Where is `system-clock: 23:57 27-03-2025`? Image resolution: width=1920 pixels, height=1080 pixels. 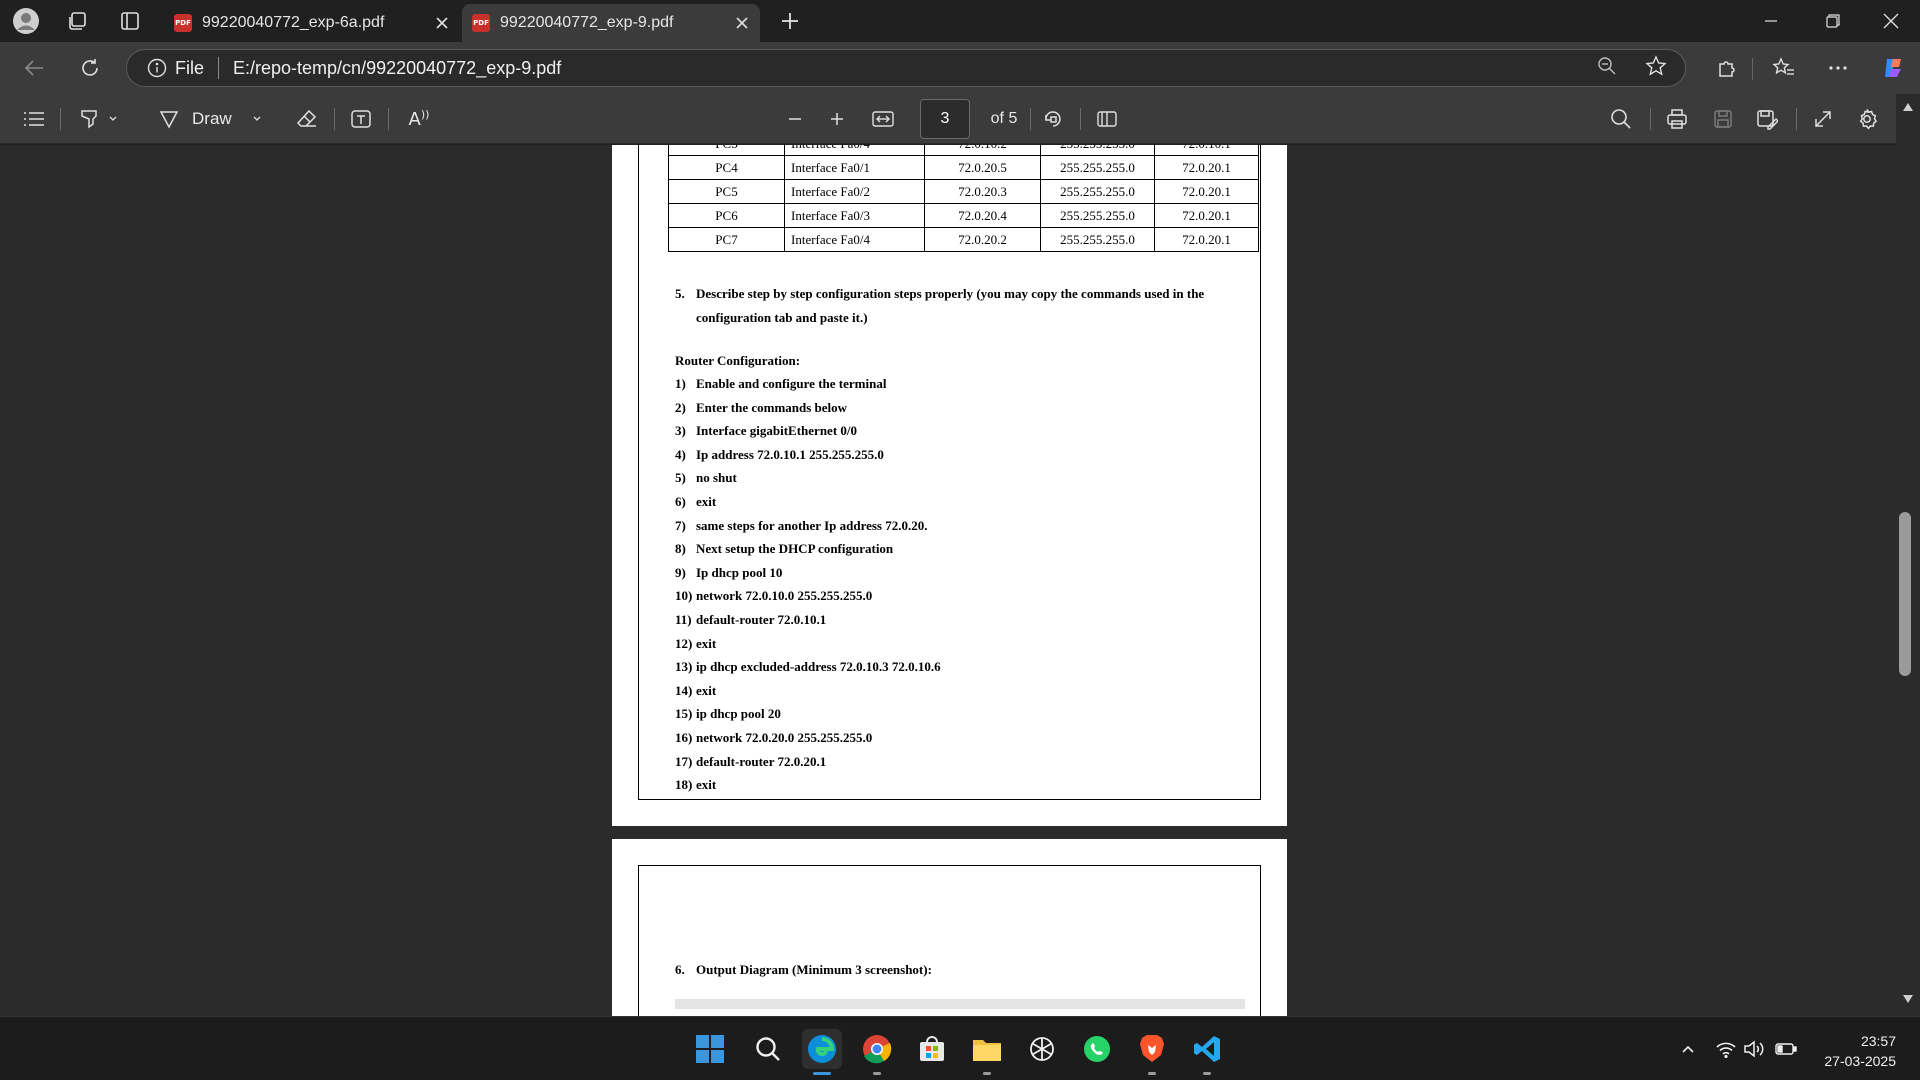
system-clock: 23:57 27-03-2025 is located at coordinates (1860, 1051).